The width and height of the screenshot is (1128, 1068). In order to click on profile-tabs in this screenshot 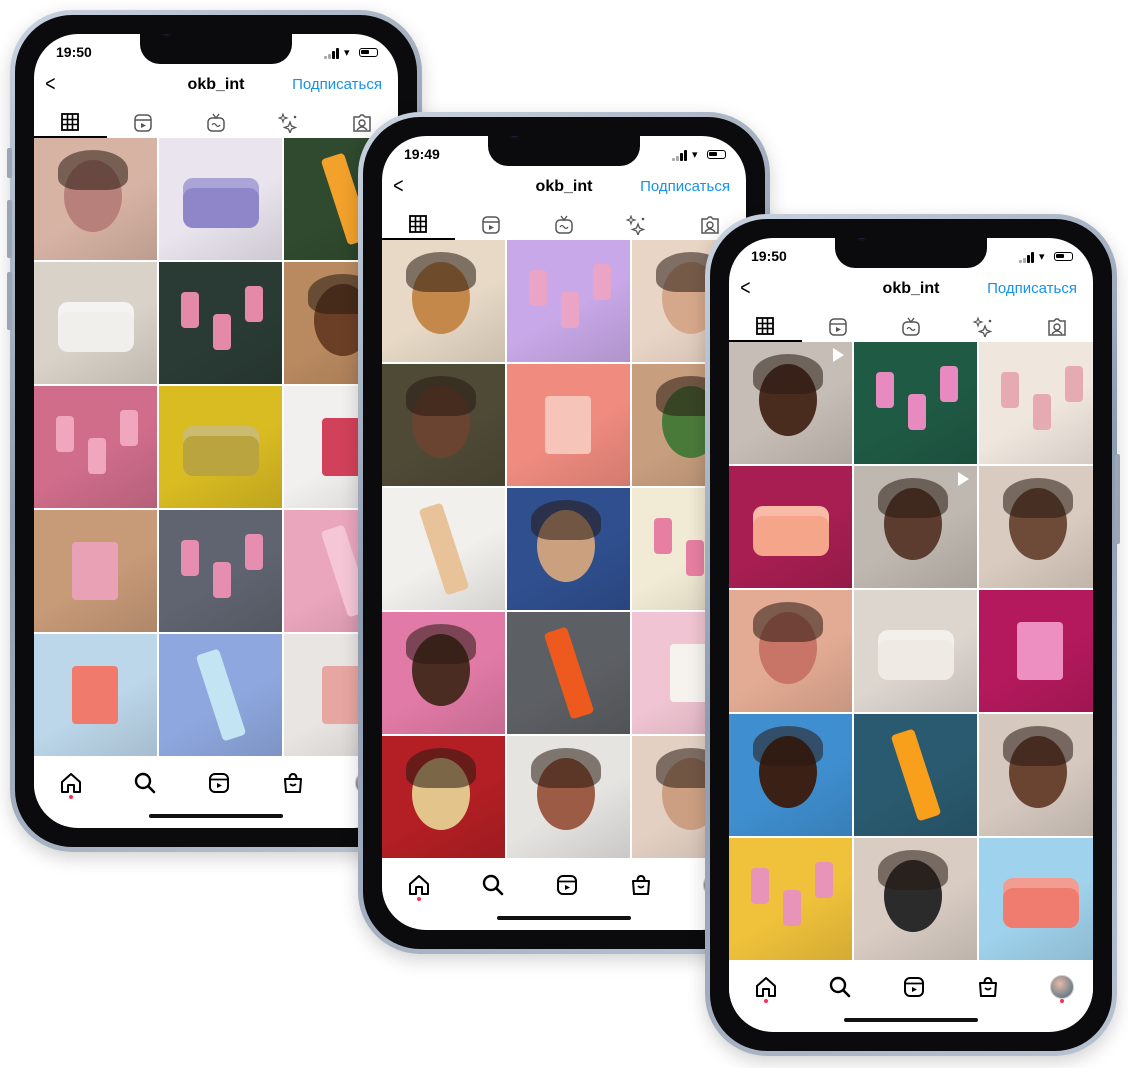, I will do `click(564, 225)`.